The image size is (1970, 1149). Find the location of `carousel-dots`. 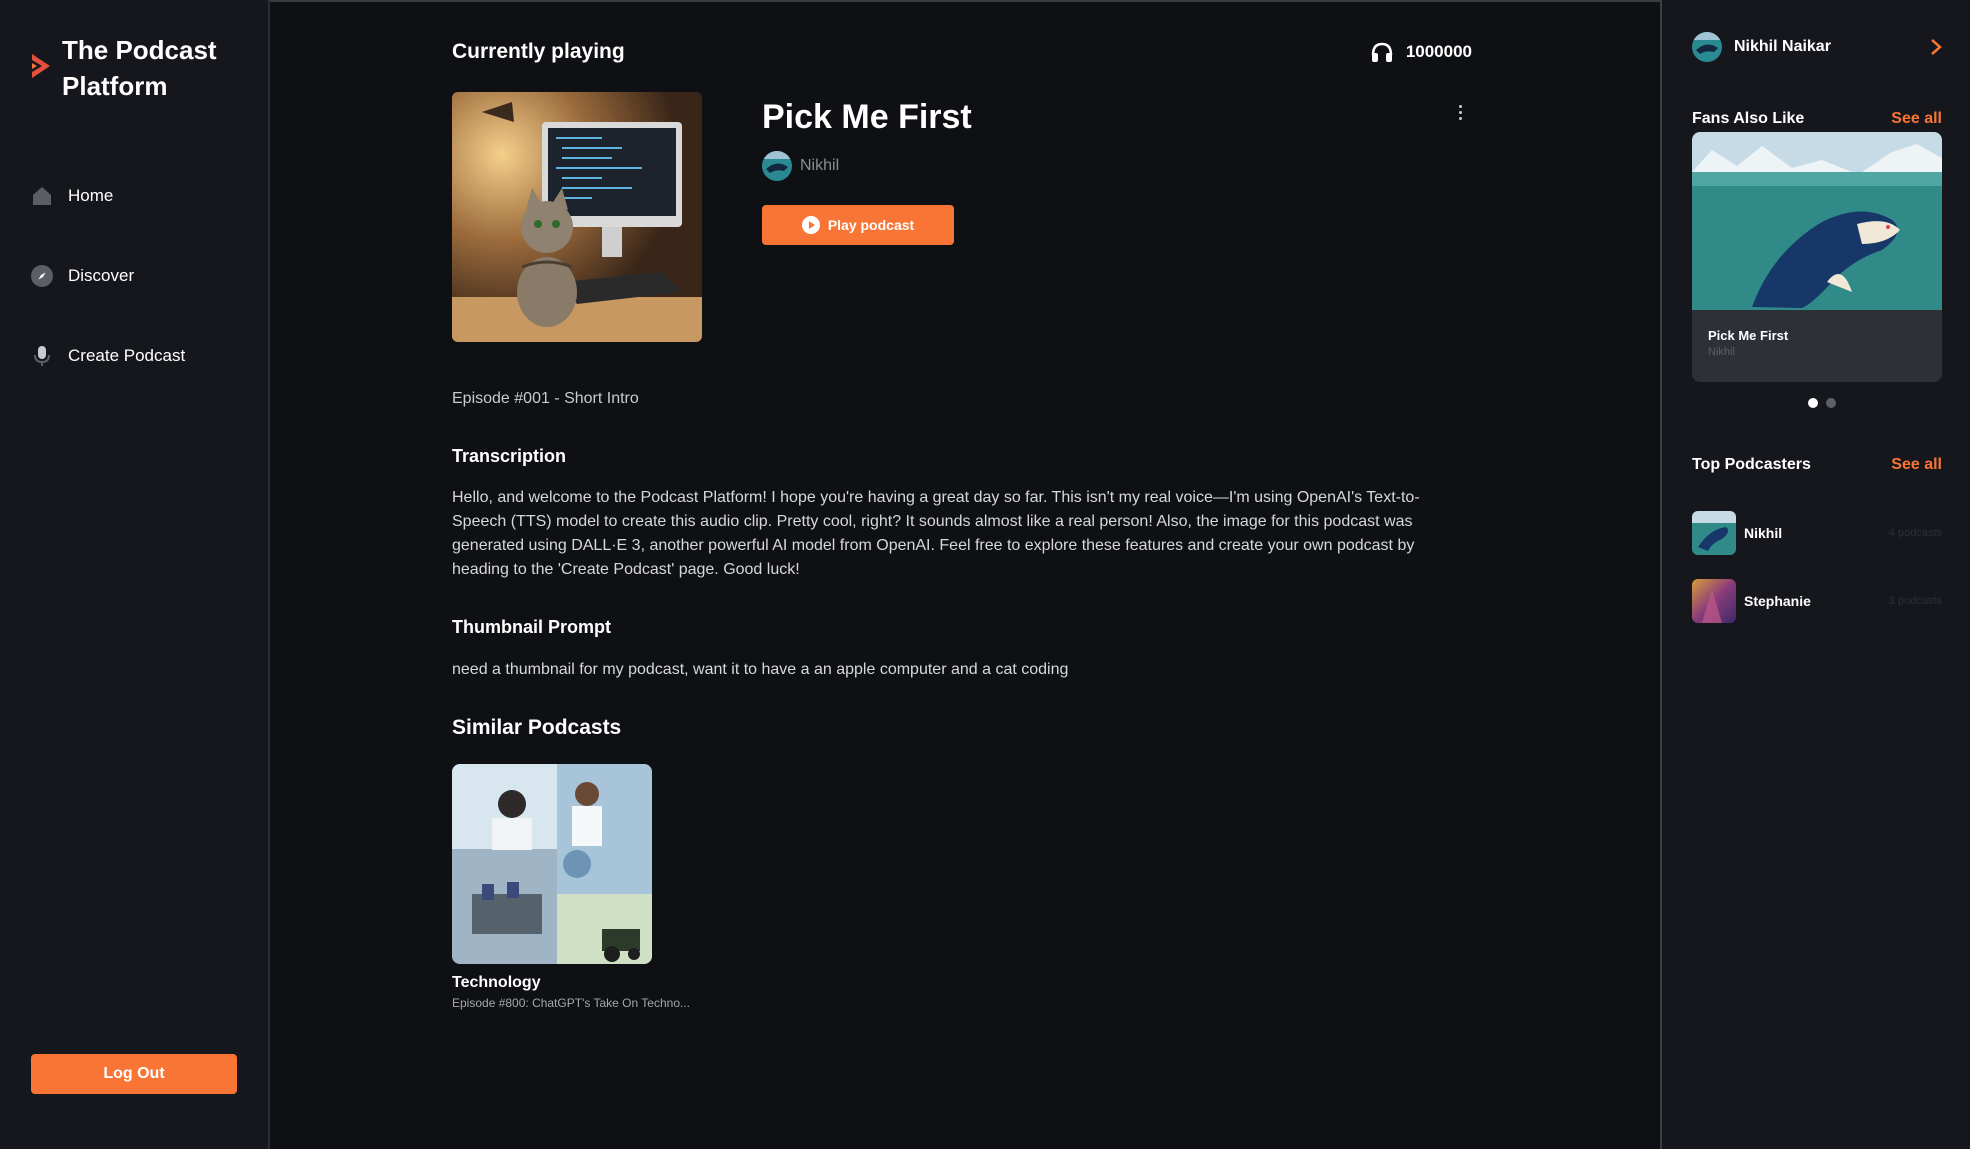

carousel-dots is located at coordinates (1822, 403).